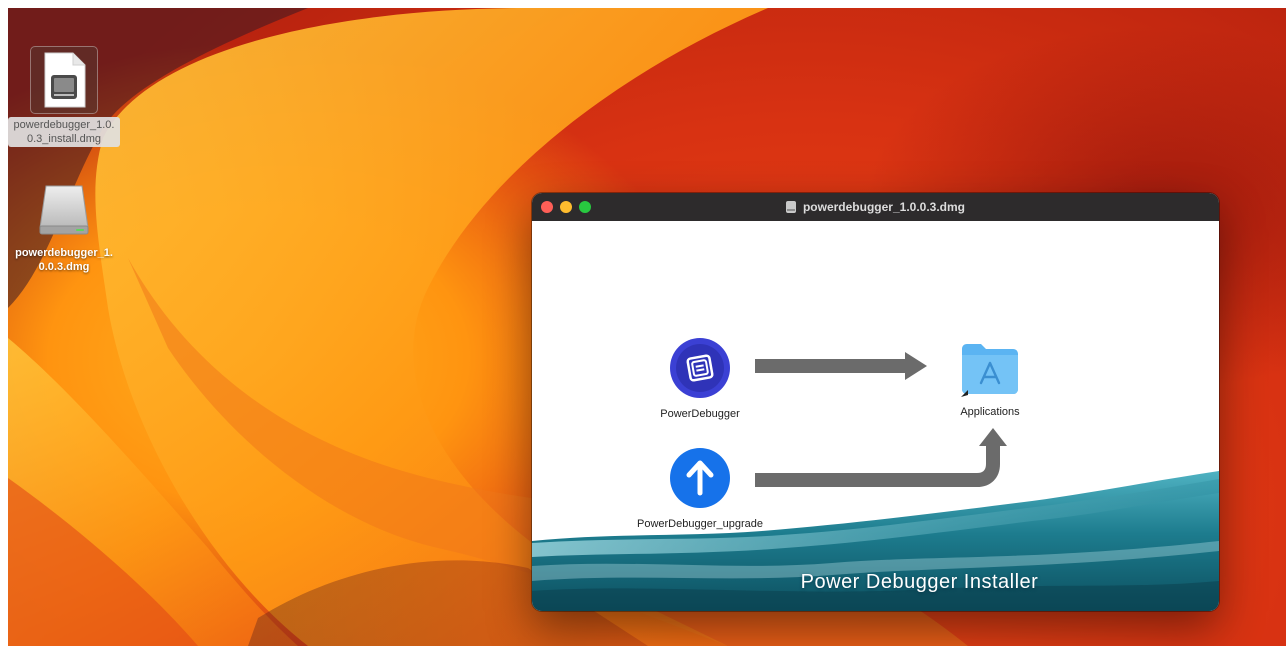  I want to click on upgrade-arrow-icon, so click(700, 478).